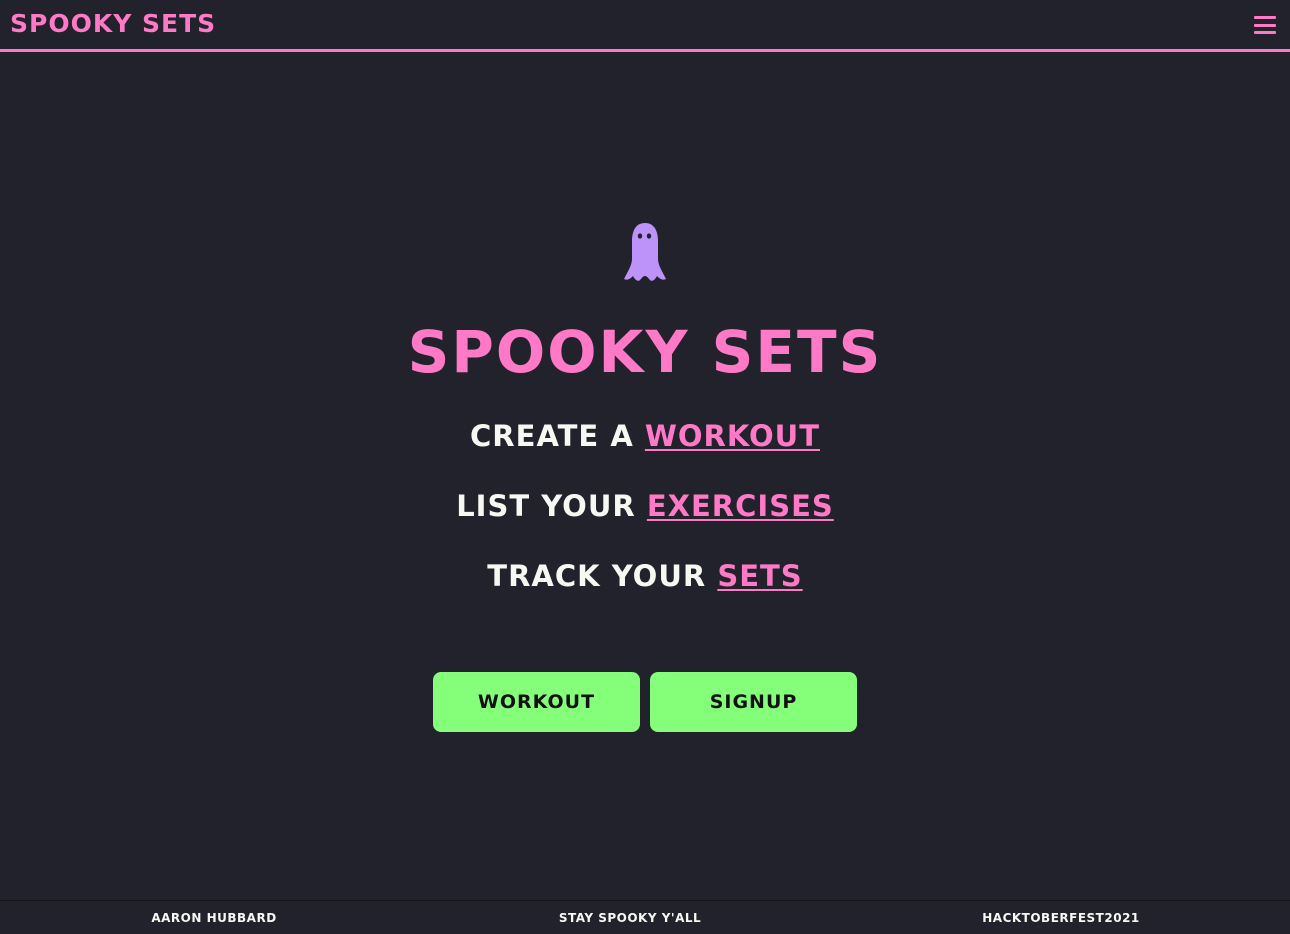  What do you see at coordinates (630, 918) in the screenshot?
I see `footer-motto: STAY SPOOKY Y'ALL` at bounding box center [630, 918].